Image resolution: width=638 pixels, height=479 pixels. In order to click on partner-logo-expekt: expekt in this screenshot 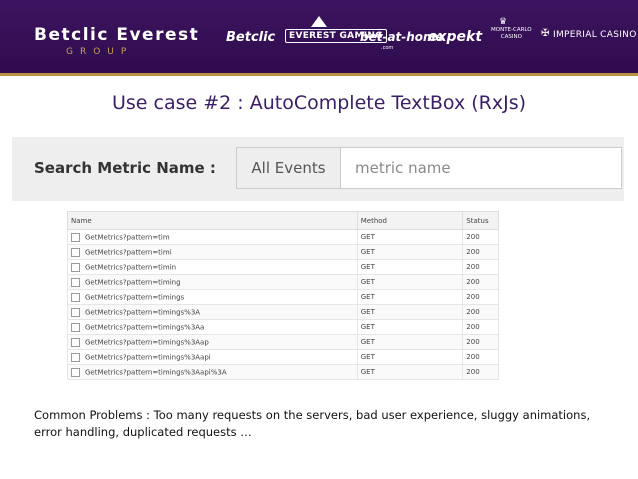, I will do `click(455, 37)`.